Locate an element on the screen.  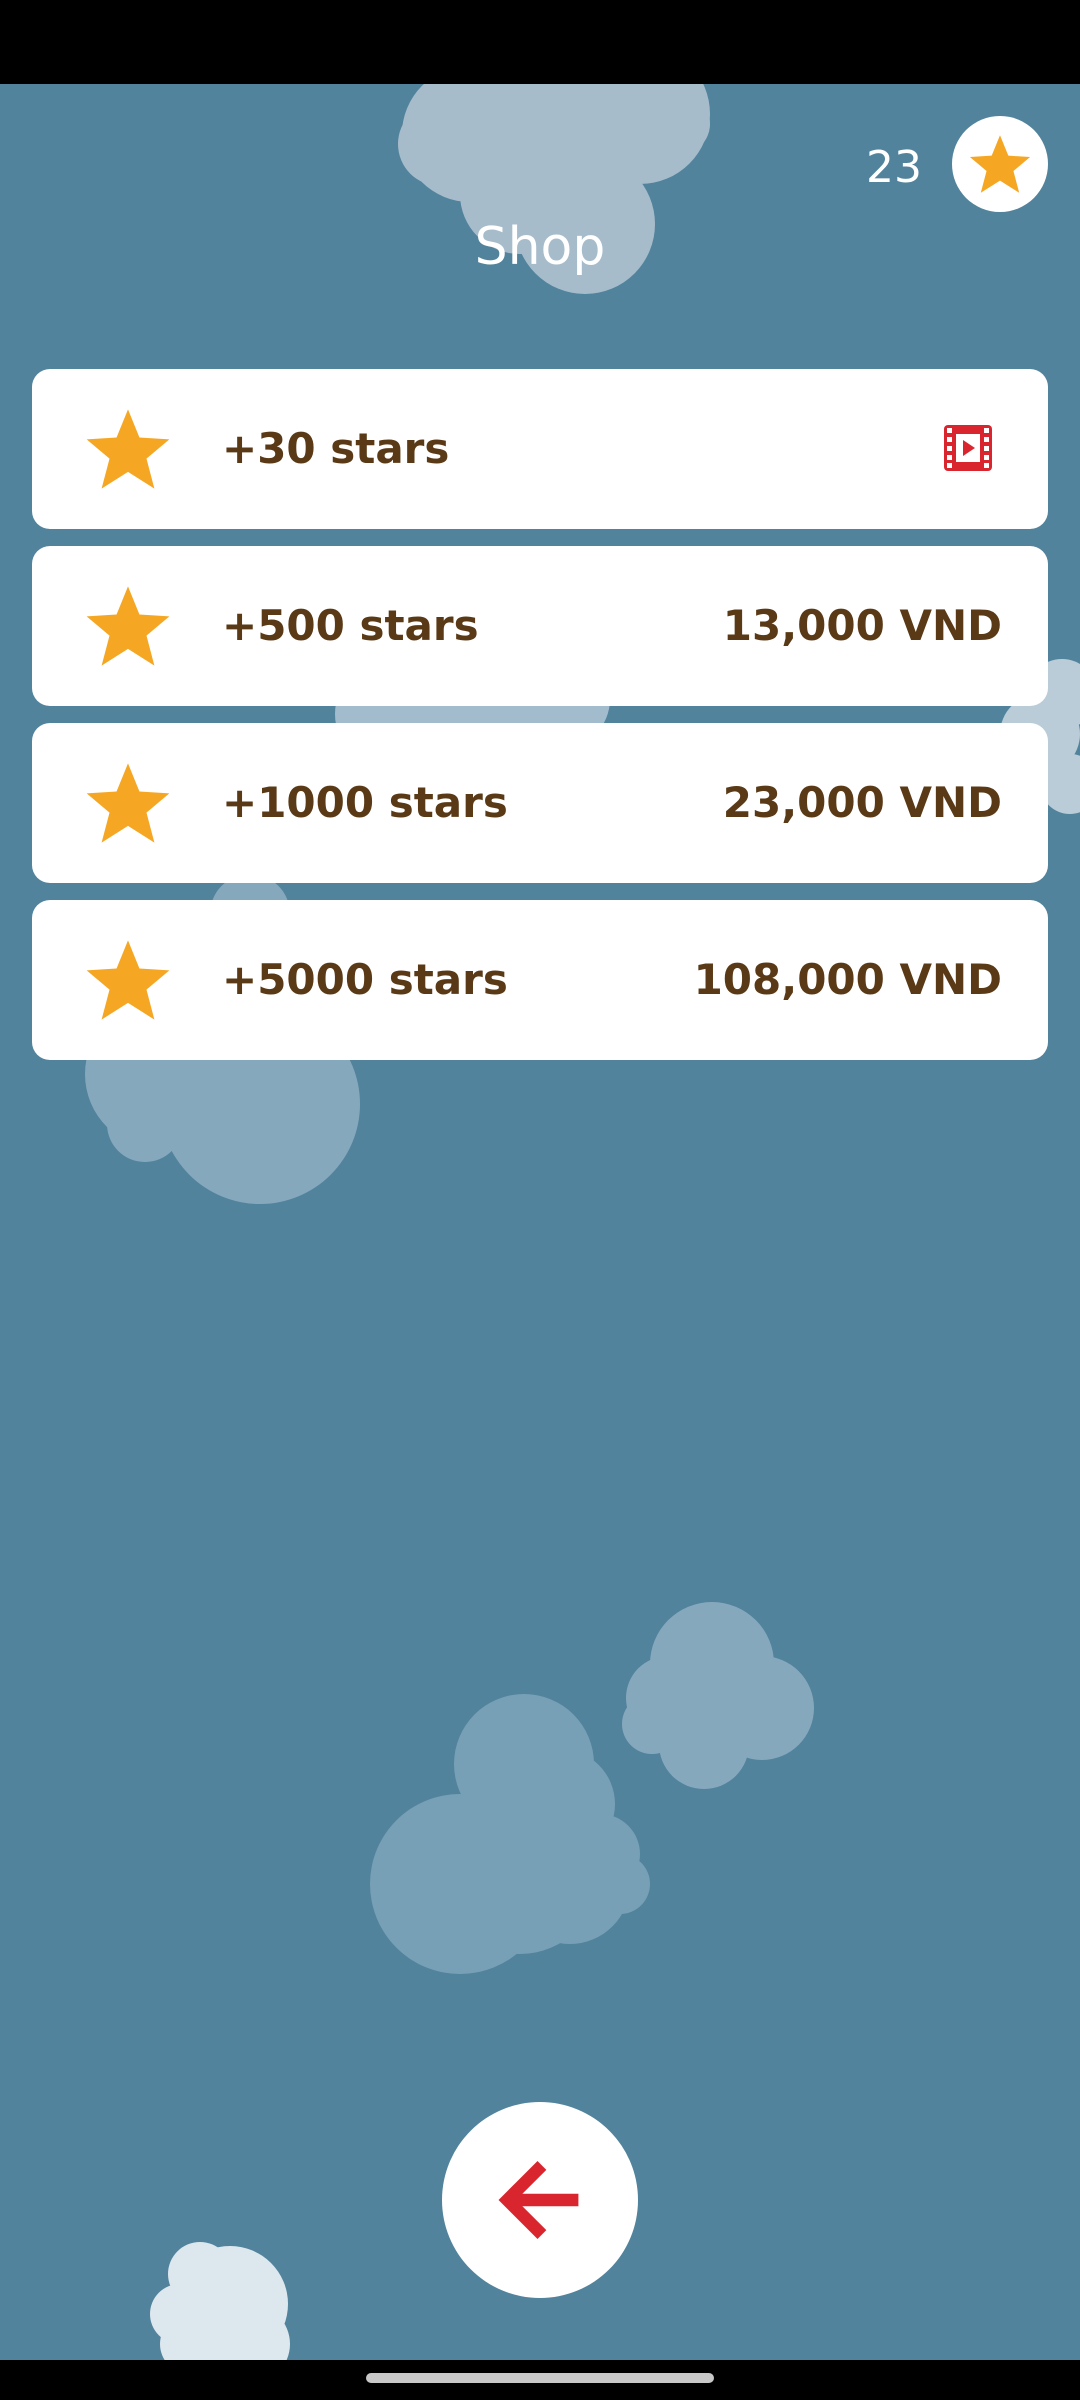
back-arrow-icon is located at coordinates (538, 2200).